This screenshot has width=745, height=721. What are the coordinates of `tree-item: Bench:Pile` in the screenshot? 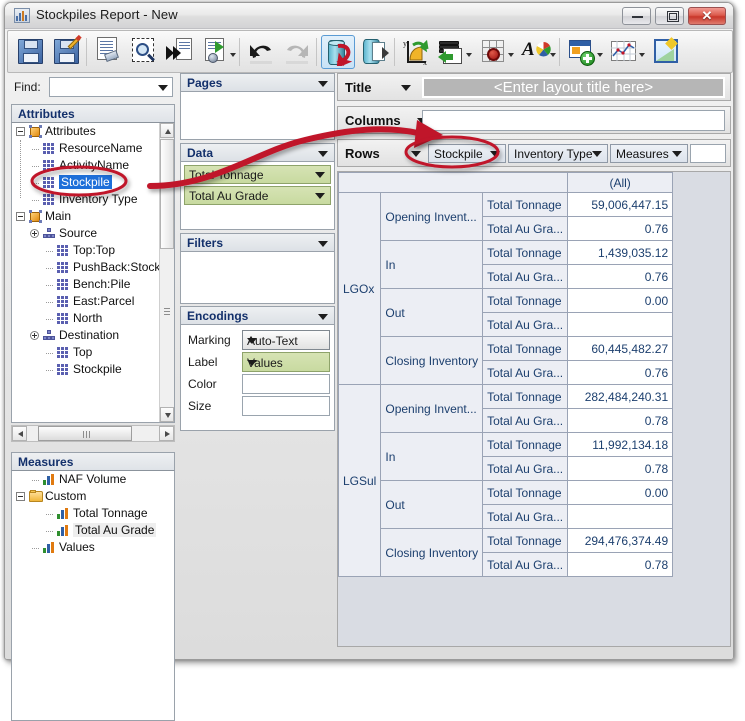 It's located at (93, 284).